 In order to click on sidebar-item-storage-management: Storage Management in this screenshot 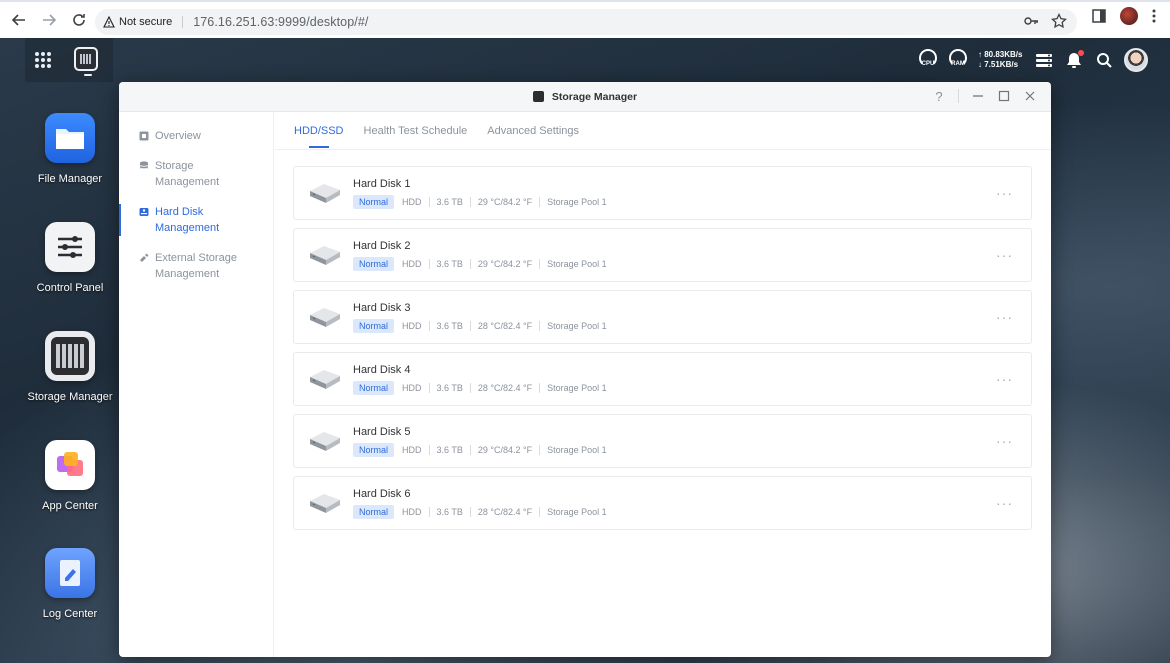, I will do `click(196, 174)`.